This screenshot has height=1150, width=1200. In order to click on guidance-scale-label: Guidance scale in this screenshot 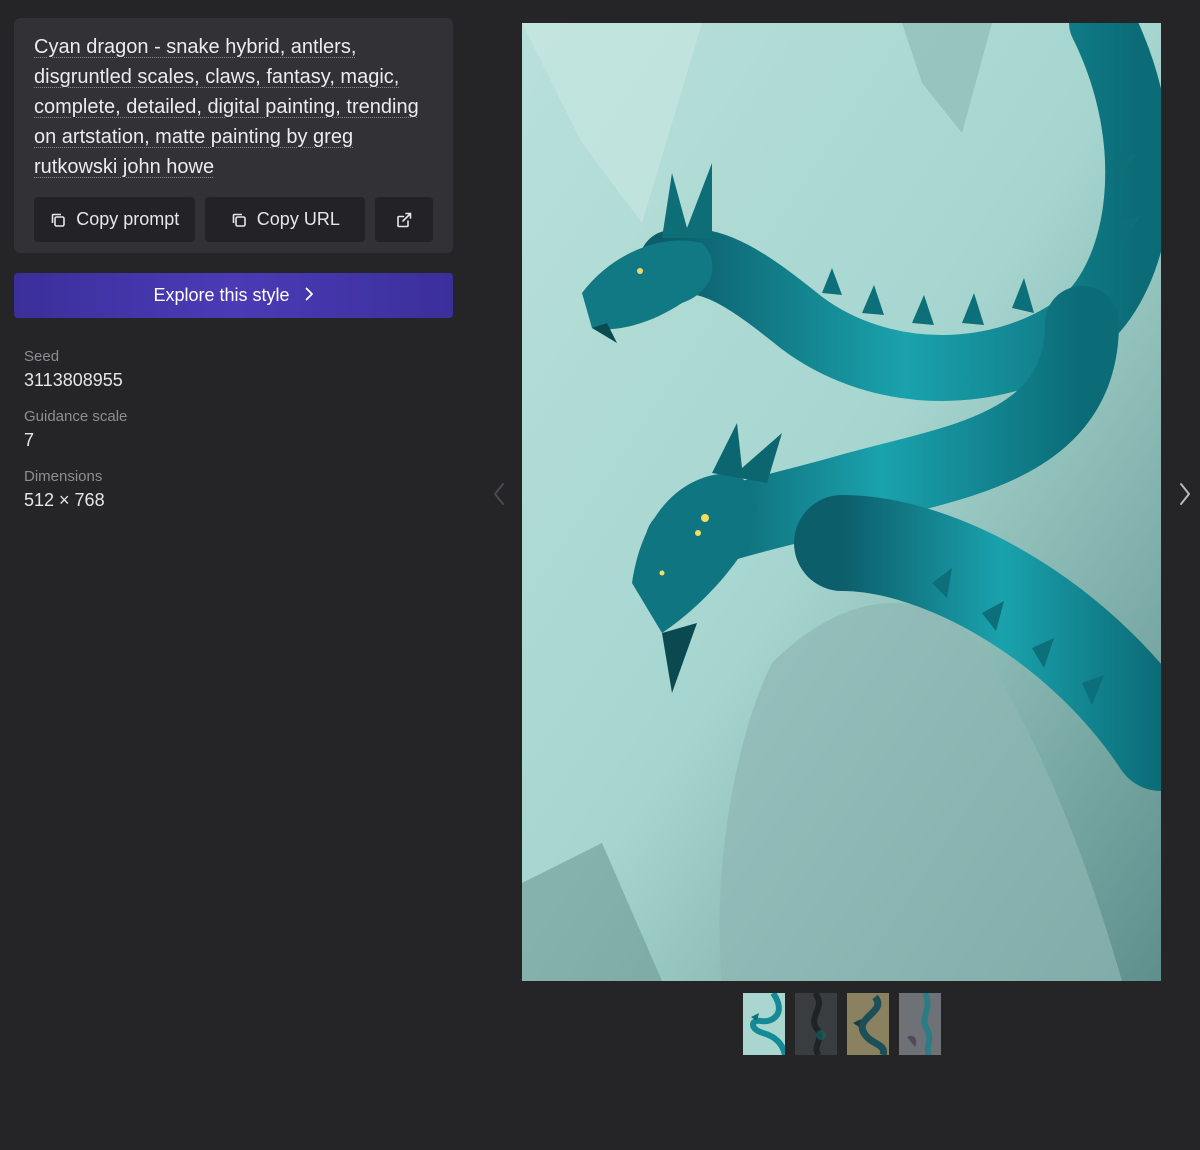, I will do `click(76, 416)`.